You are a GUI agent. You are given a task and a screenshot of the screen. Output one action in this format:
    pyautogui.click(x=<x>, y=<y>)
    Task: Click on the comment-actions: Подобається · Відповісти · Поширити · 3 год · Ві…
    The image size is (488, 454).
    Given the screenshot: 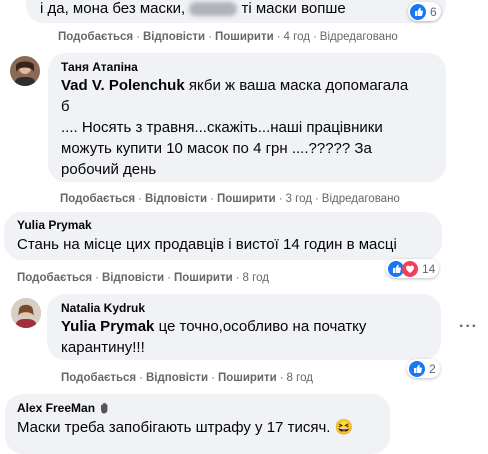 What is the action you would take?
    pyautogui.click(x=230, y=199)
    